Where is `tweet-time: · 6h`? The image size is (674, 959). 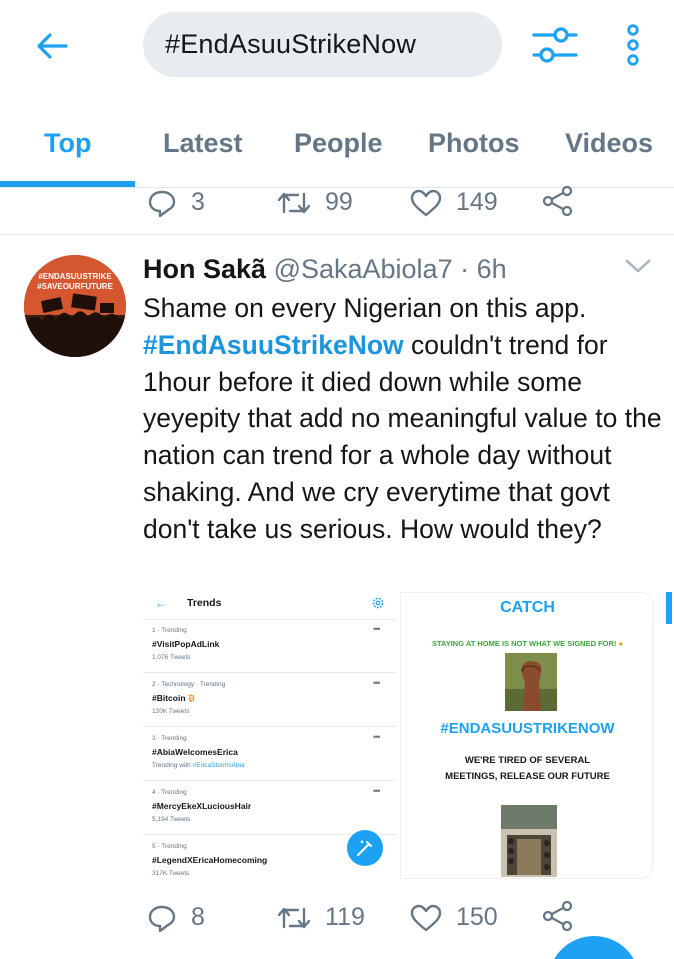
tweet-time: · 6h is located at coordinates (483, 269).